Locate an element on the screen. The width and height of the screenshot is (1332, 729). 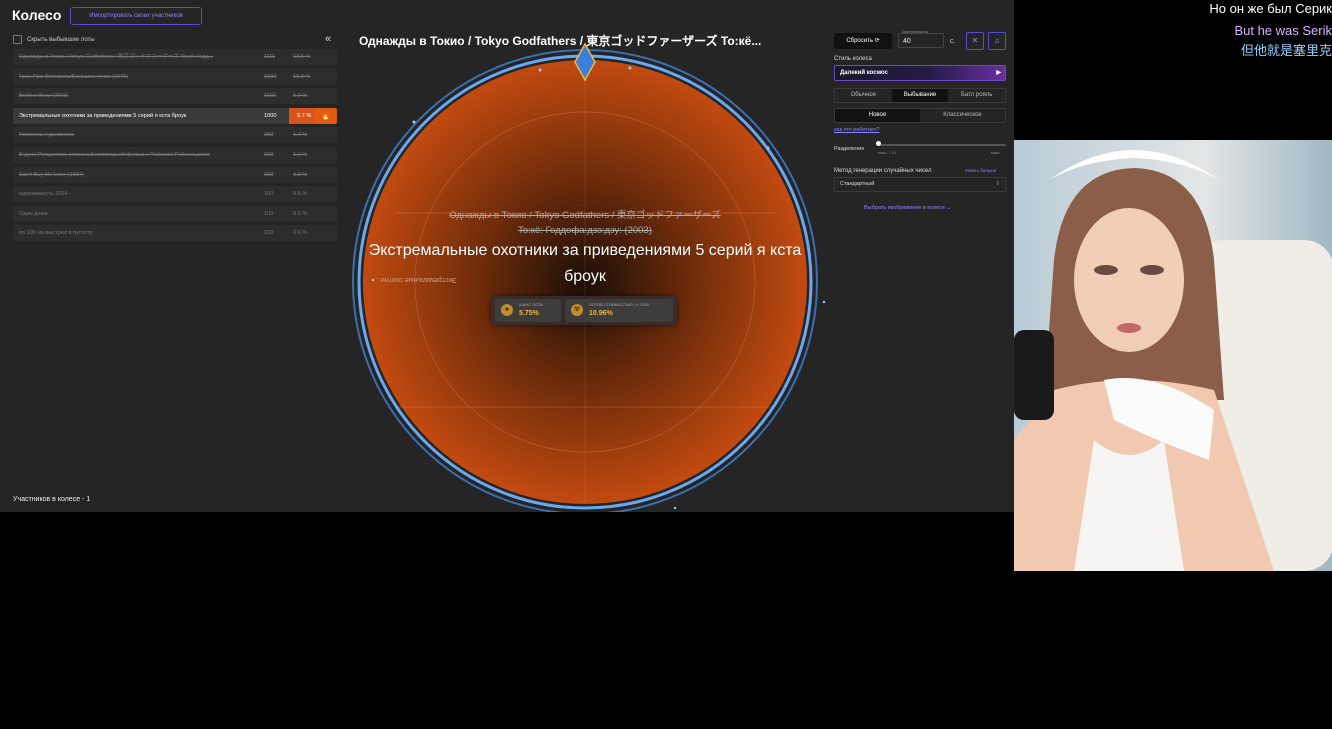
coin-icon: ● is located at coordinates (507, 310).